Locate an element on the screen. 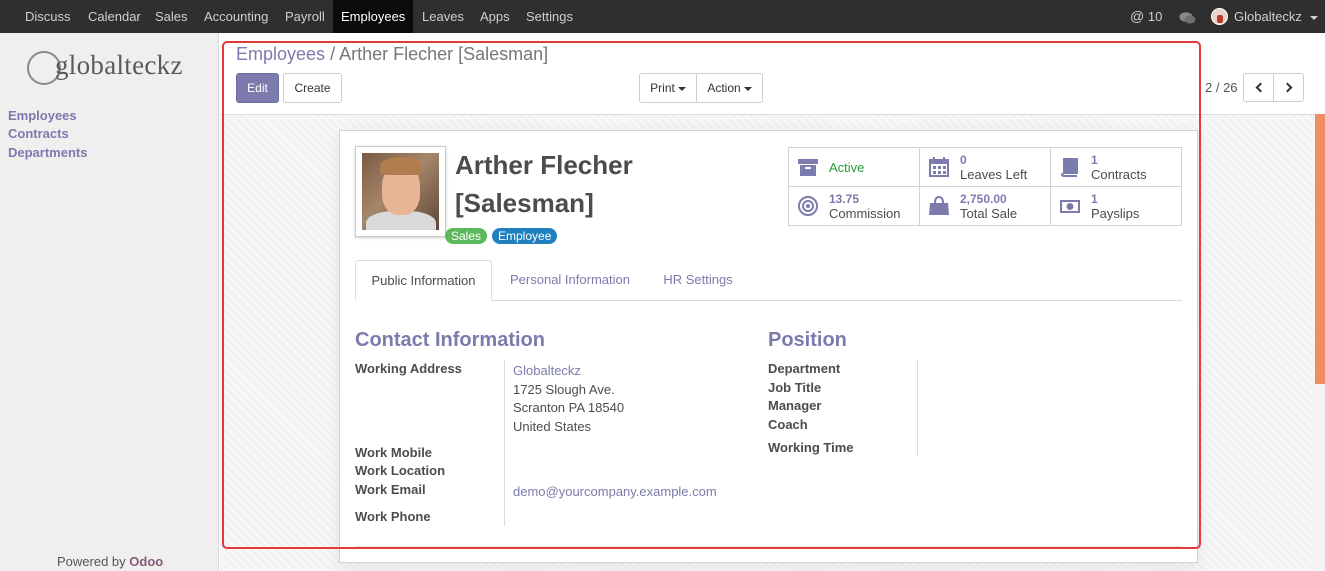 The image size is (1325, 571). menu-payroll: Payroll is located at coordinates (305, 16).